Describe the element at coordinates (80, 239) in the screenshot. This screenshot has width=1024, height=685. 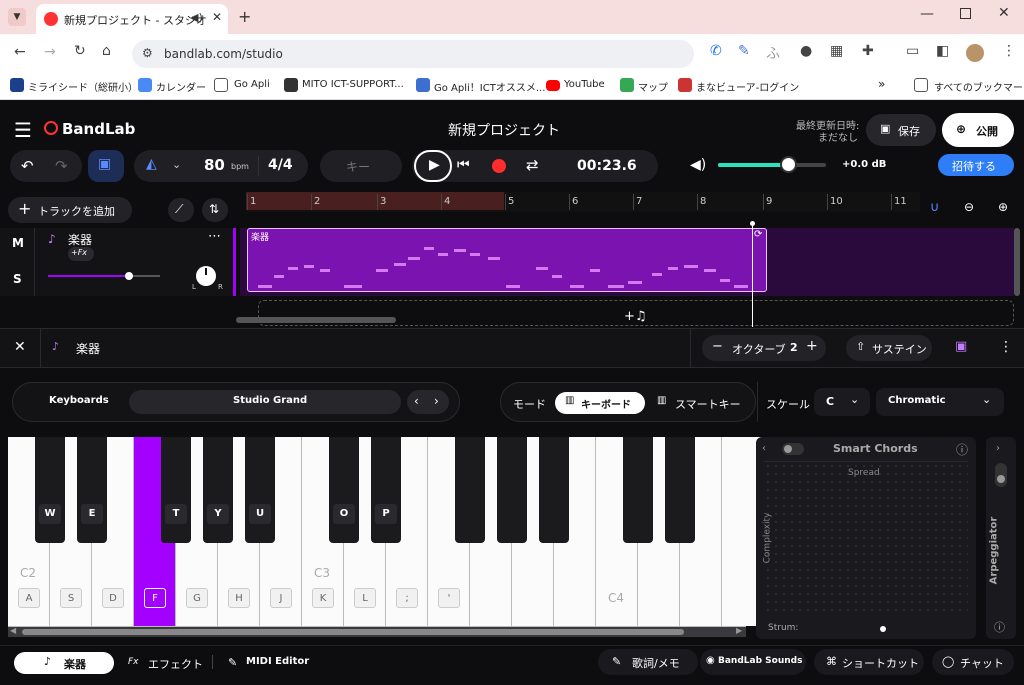
I see `track-name: 楽器` at that location.